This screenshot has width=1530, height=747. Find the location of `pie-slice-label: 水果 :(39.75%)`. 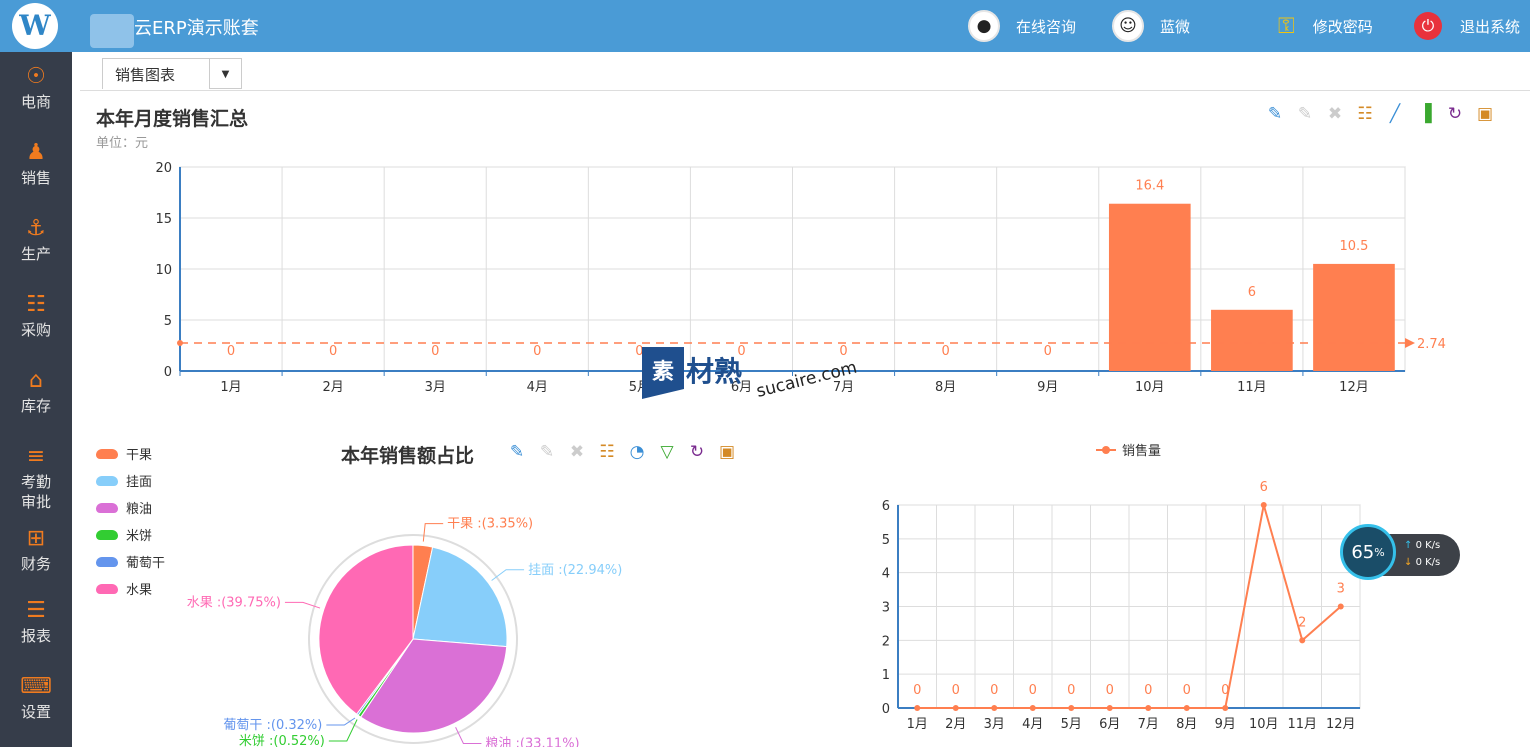

pie-slice-label: 水果 :(39.75%) is located at coordinates (234, 602).